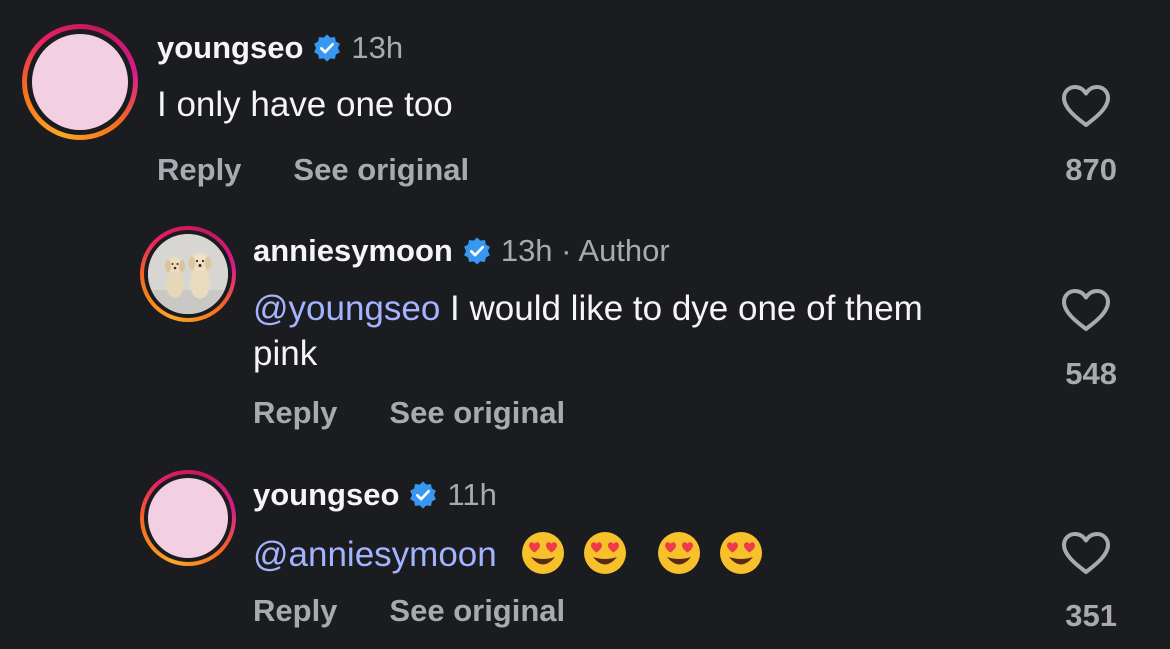 The height and width of the screenshot is (649, 1170). What do you see at coordinates (1091, 373) in the screenshot?
I see `like-count: 548` at bounding box center [1091, 373].